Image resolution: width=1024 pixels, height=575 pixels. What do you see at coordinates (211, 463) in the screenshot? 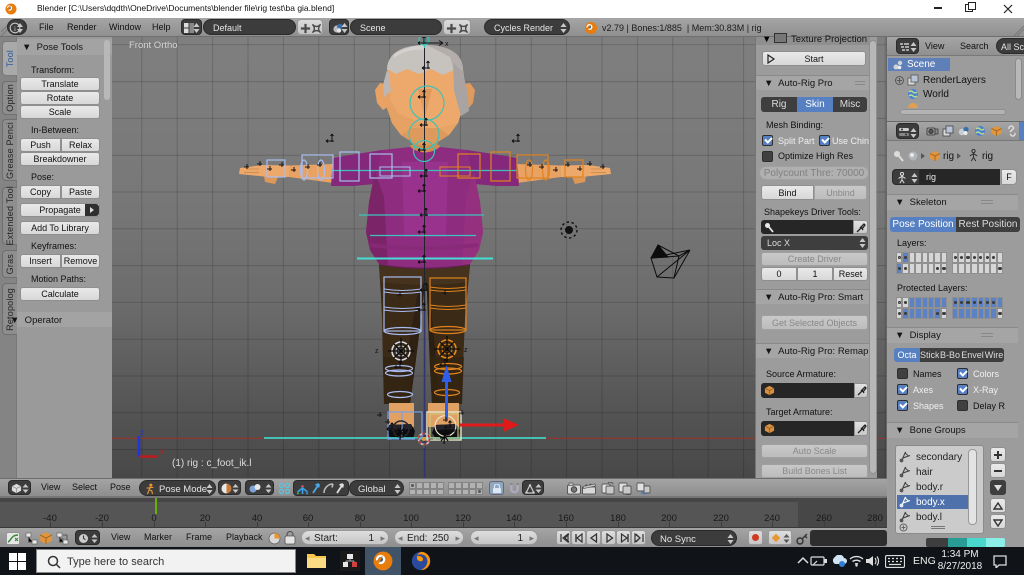
I see `svg-text: (1) rig : c_foot_ik.l` at bounding box center [211, 463].